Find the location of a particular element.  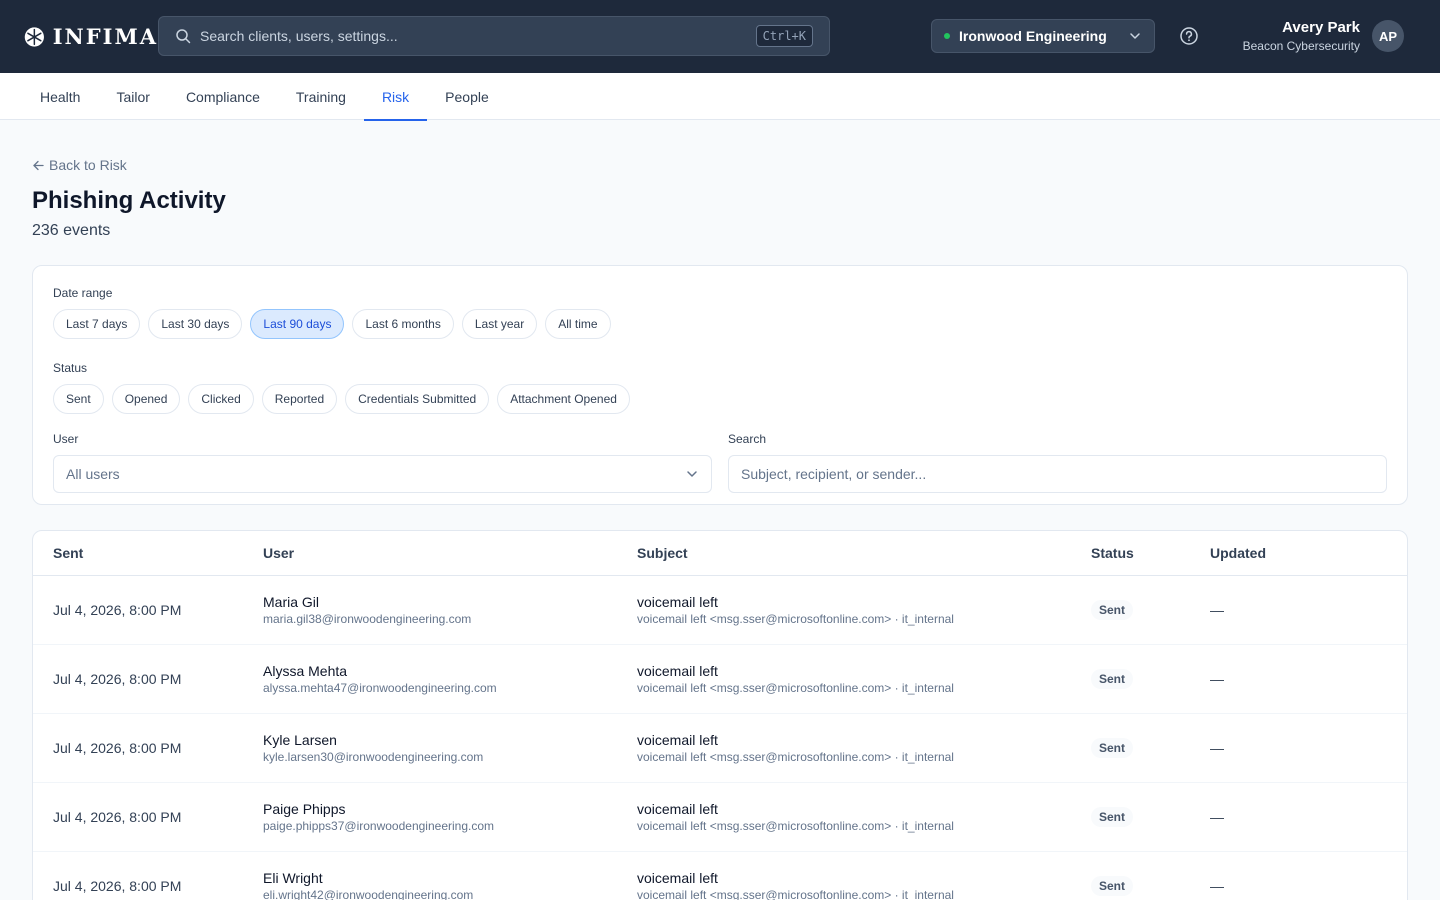

status-chip-sent: Sent is located at coordinates (78, 398).